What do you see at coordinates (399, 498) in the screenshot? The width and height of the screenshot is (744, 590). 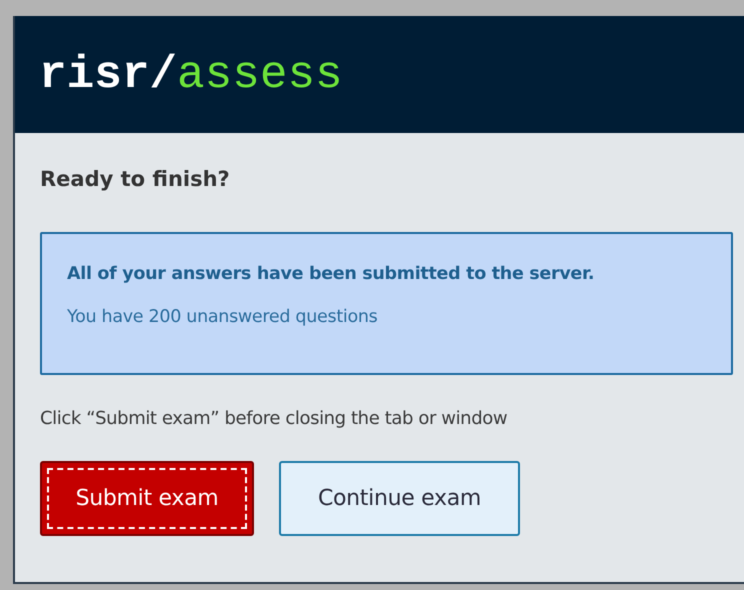 I see `continue-button: Continue exam` at bounding box center [399, 498].